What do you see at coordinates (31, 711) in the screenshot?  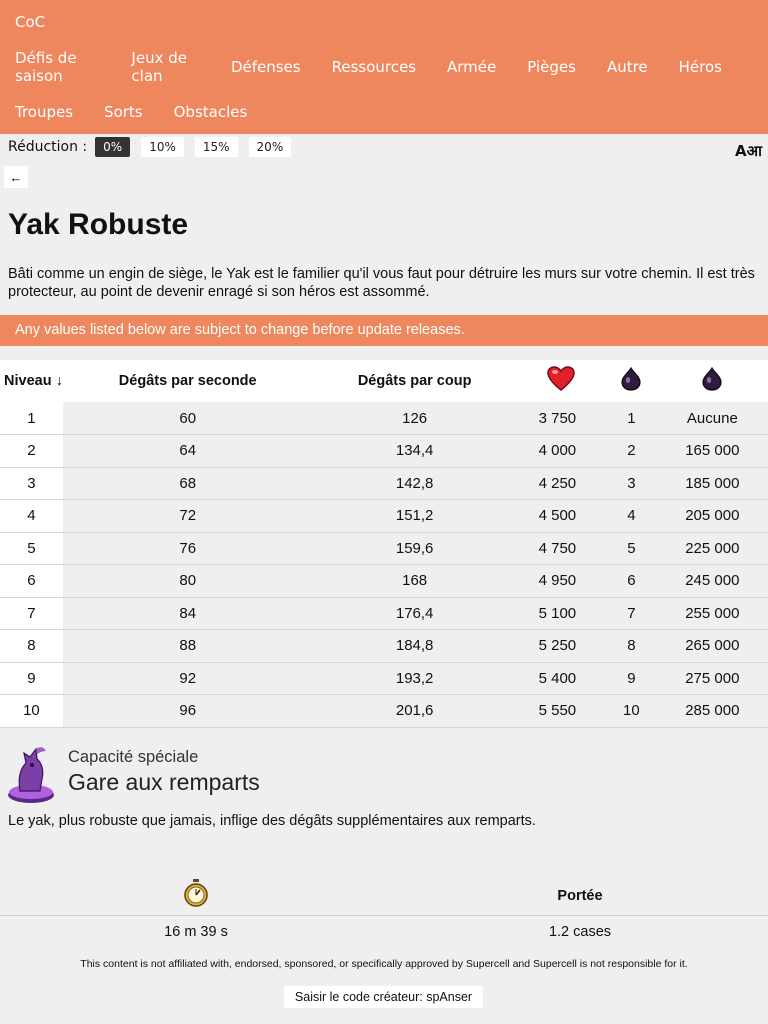 I see `cell-level: 10` at bounding box center [31, 711].